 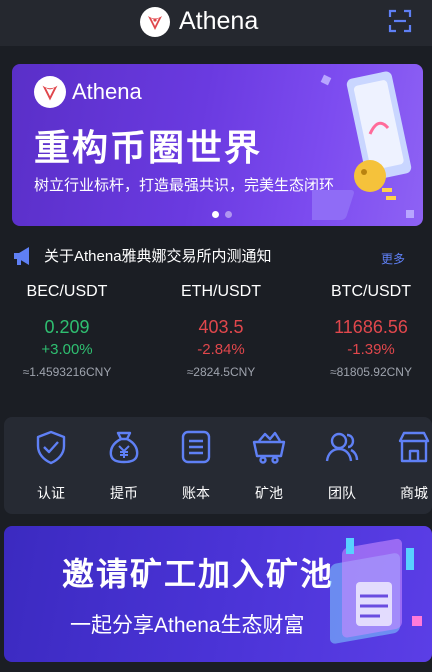 What do you see at coordinates (342, 447) in the screenshot?
I see `team-icon` at bounding box center [342, 447].